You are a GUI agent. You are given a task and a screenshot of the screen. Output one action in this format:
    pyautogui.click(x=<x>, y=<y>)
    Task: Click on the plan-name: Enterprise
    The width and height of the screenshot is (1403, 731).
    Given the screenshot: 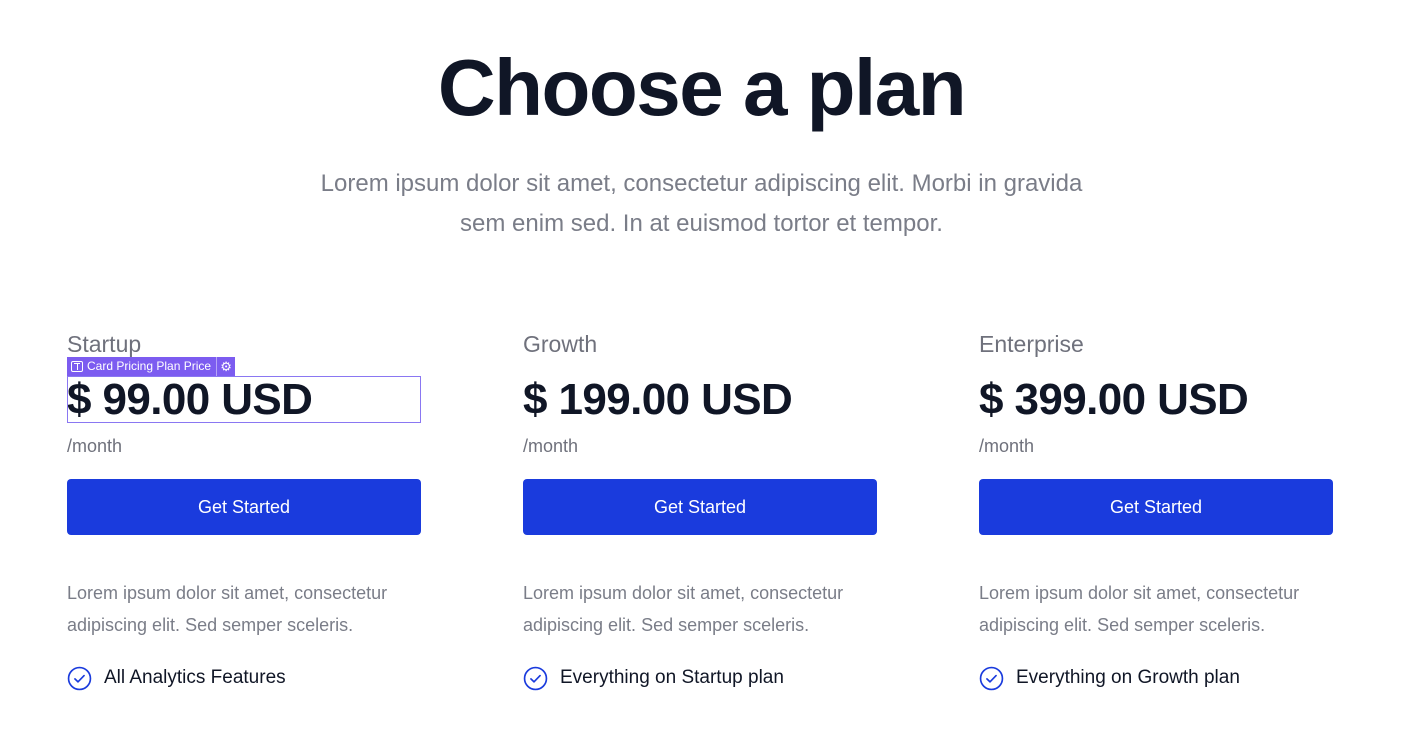 What is the action you would take?
    pyautogui.click(x=1031, y=344)
    